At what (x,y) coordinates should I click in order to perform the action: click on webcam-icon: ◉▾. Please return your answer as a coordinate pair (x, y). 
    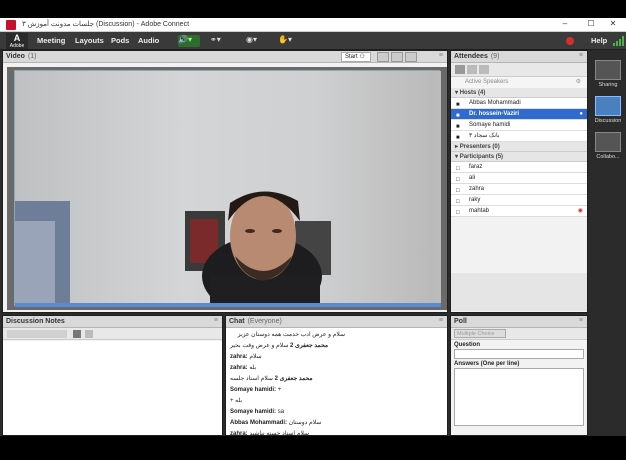
    Looking at the image, I should click on (257, 41).